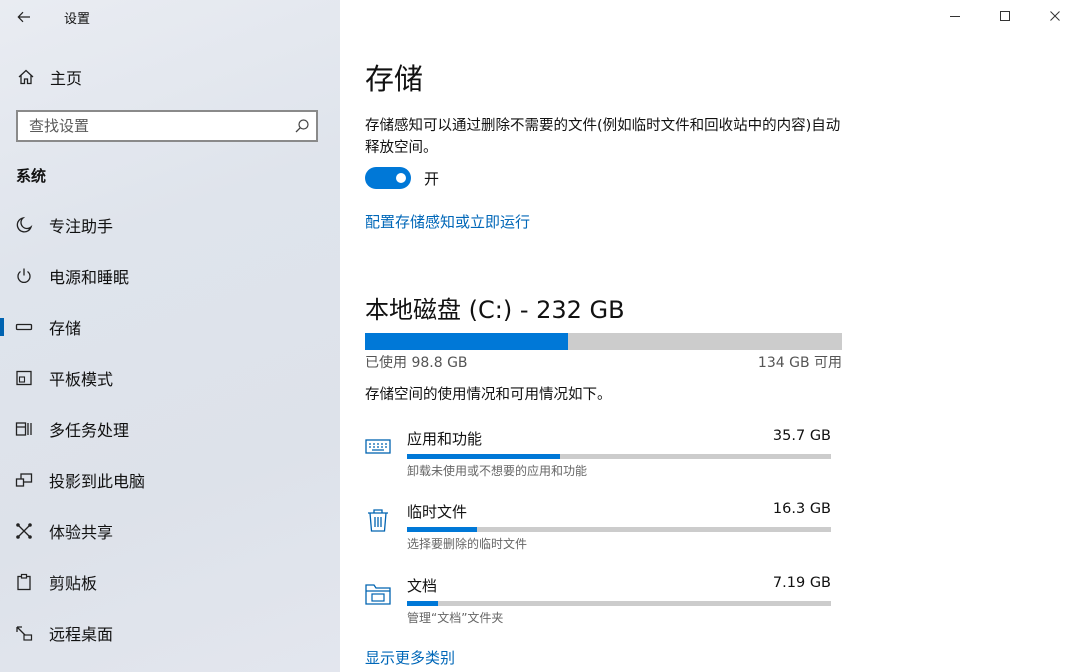 This screenshot has width=1080, height=672. I want to click on app-title: 设置, so click(77, 19).